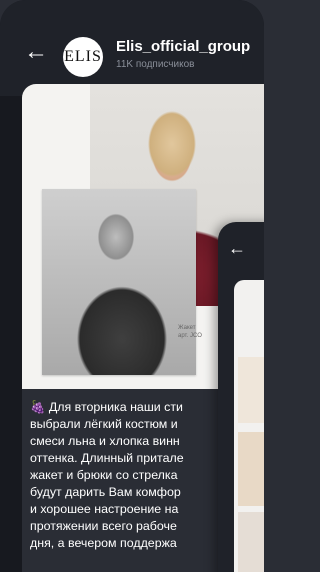 The width and height of the screenshot is (320, 572). Describe the element at coordinates (83, 57) in the screenshot. I see `channel-avatar: ELIS` at that location.